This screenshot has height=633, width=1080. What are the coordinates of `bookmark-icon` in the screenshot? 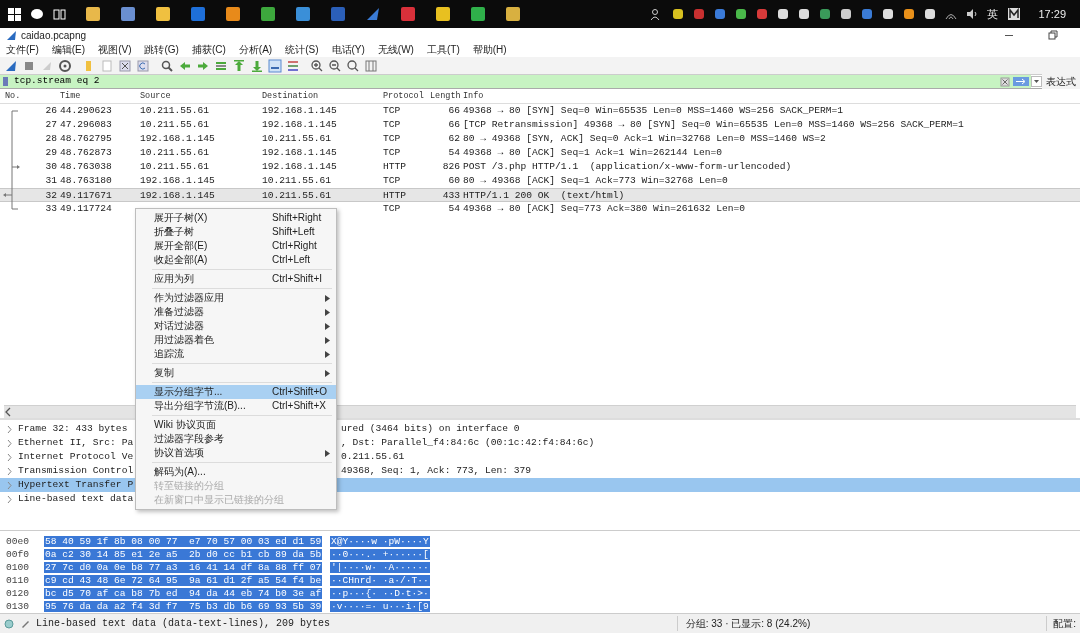 It's located at (5, 81).